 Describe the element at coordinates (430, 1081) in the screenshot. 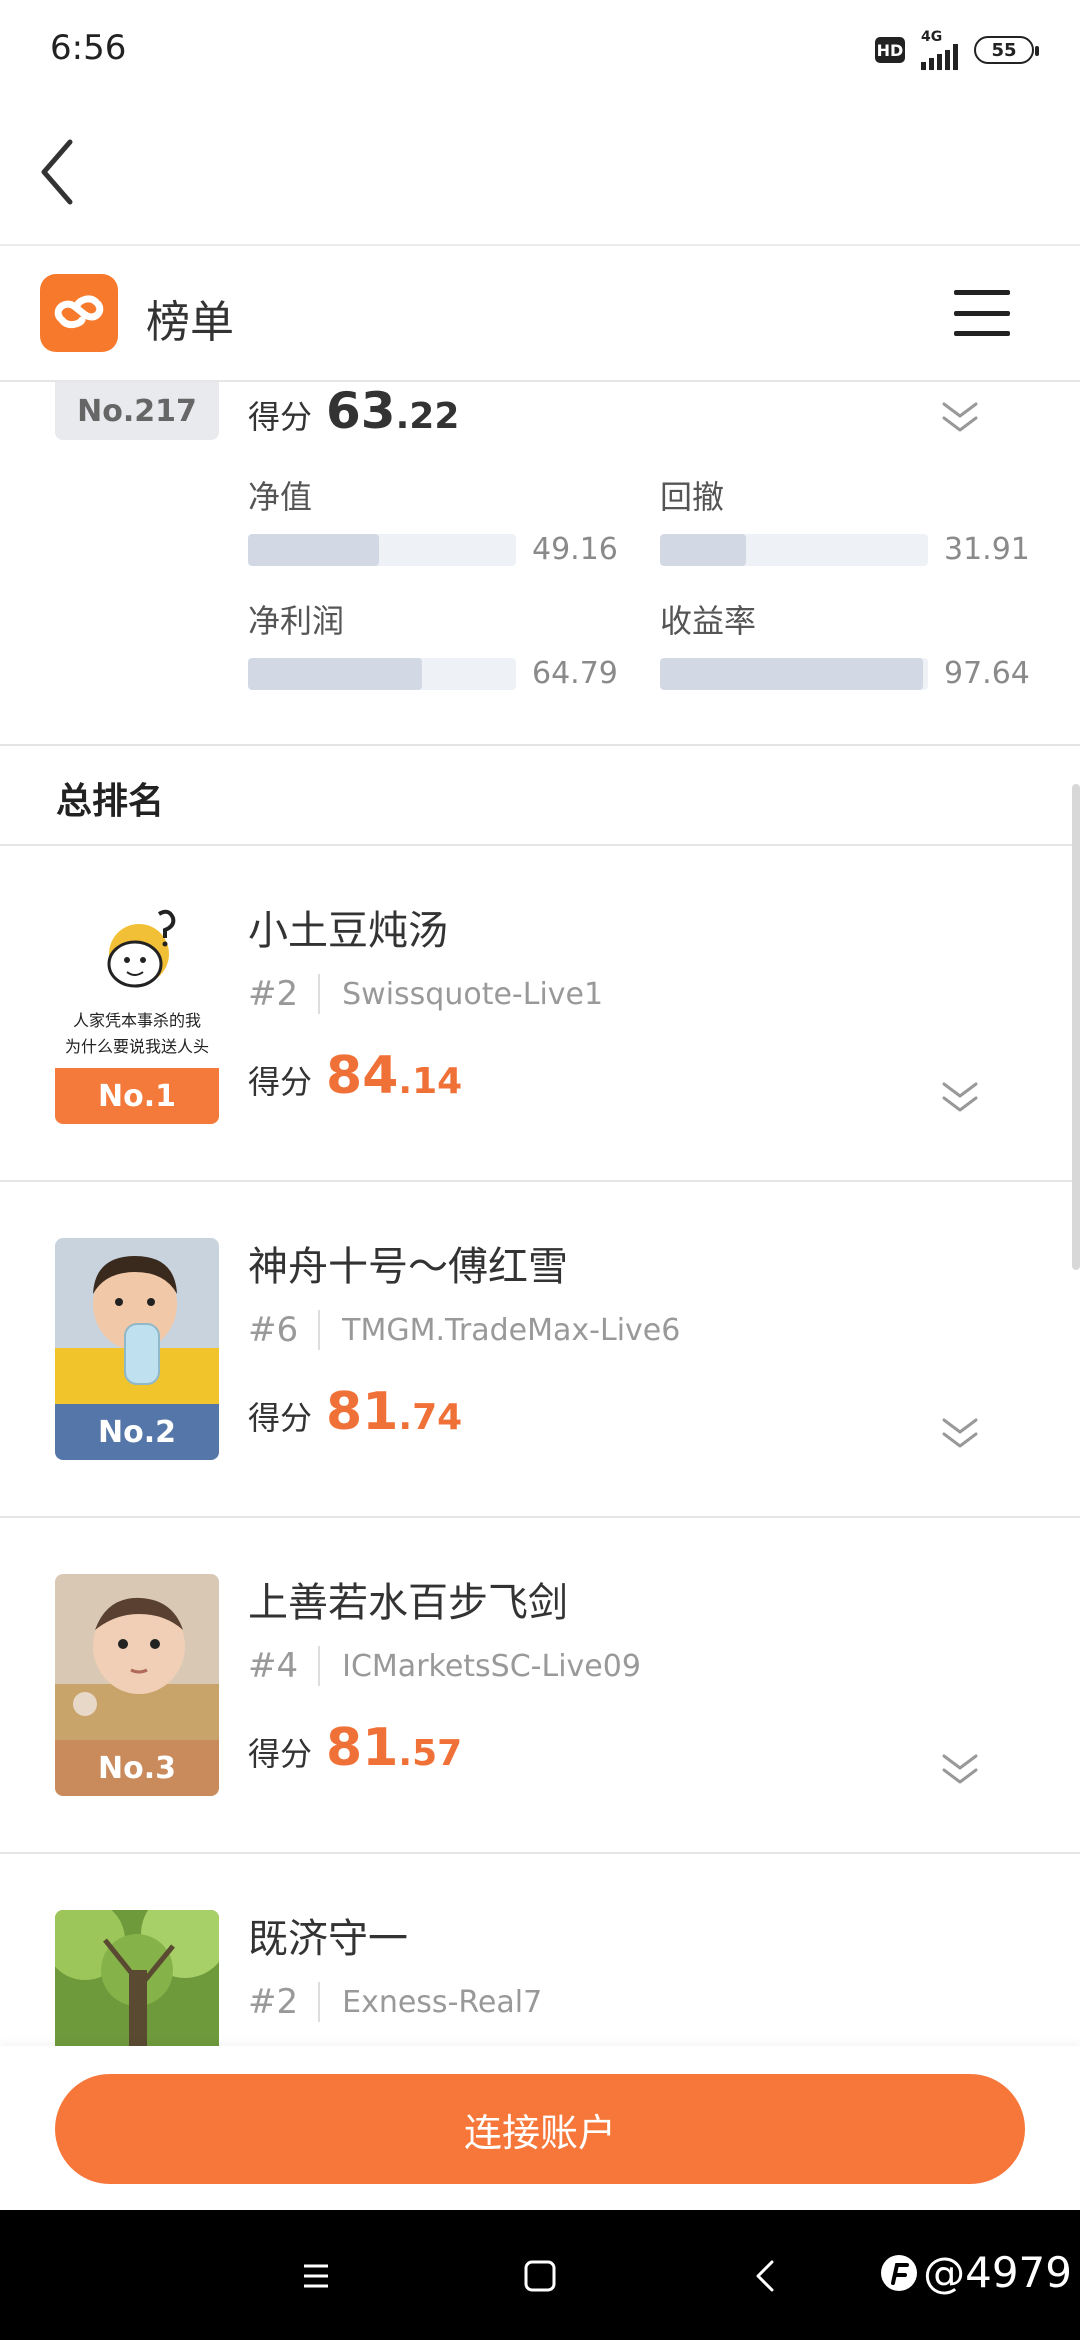

I see `score-decimal: .14` at that location.